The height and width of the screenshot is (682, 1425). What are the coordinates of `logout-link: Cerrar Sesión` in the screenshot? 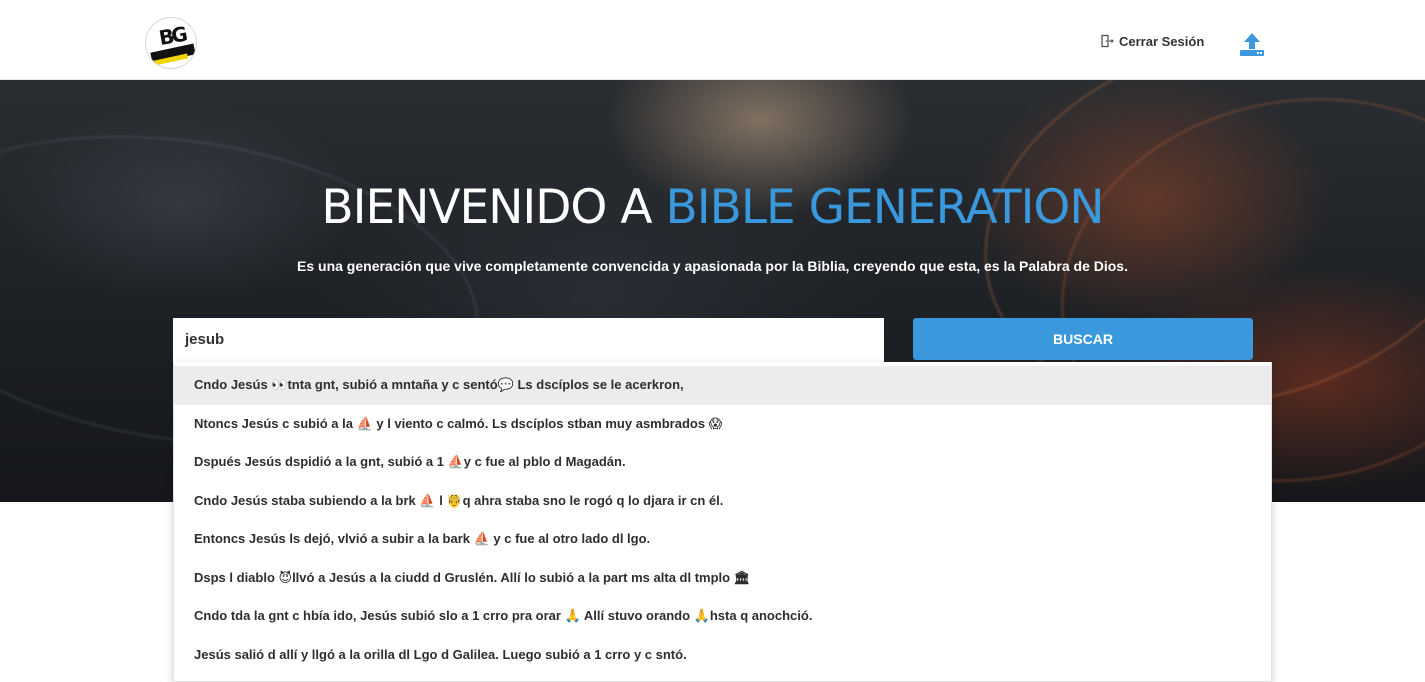 It's located at (1152, 41).